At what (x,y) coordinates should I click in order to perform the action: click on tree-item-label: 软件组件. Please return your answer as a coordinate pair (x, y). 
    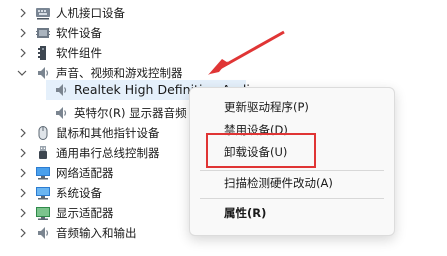
    Looking at the image, I should click on (79, 53).